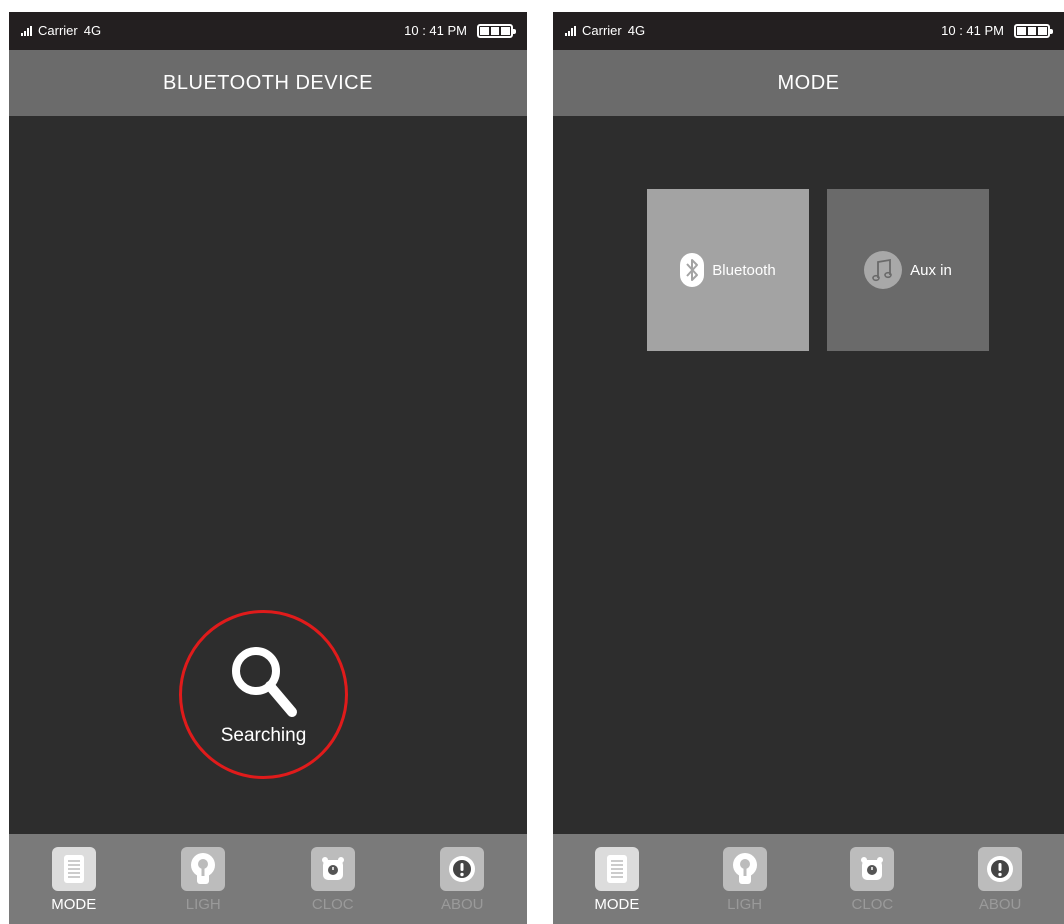 This screenshot has width=1064, height=924. What do you see at coordinates (264, 682) in the screenshot?
I see `search-icon` at bounding box center [264, 682].